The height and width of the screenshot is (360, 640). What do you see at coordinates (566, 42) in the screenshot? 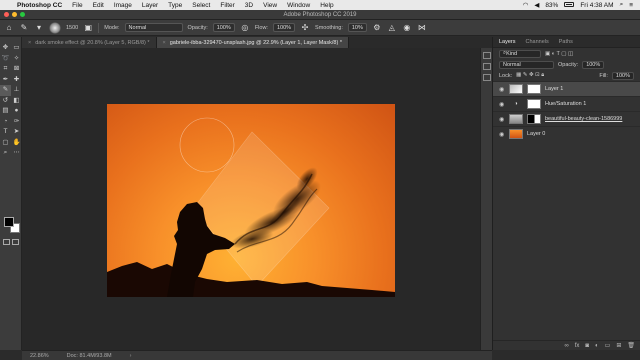
I see `tab-paths: Paths` at bounding box center [566, 42].